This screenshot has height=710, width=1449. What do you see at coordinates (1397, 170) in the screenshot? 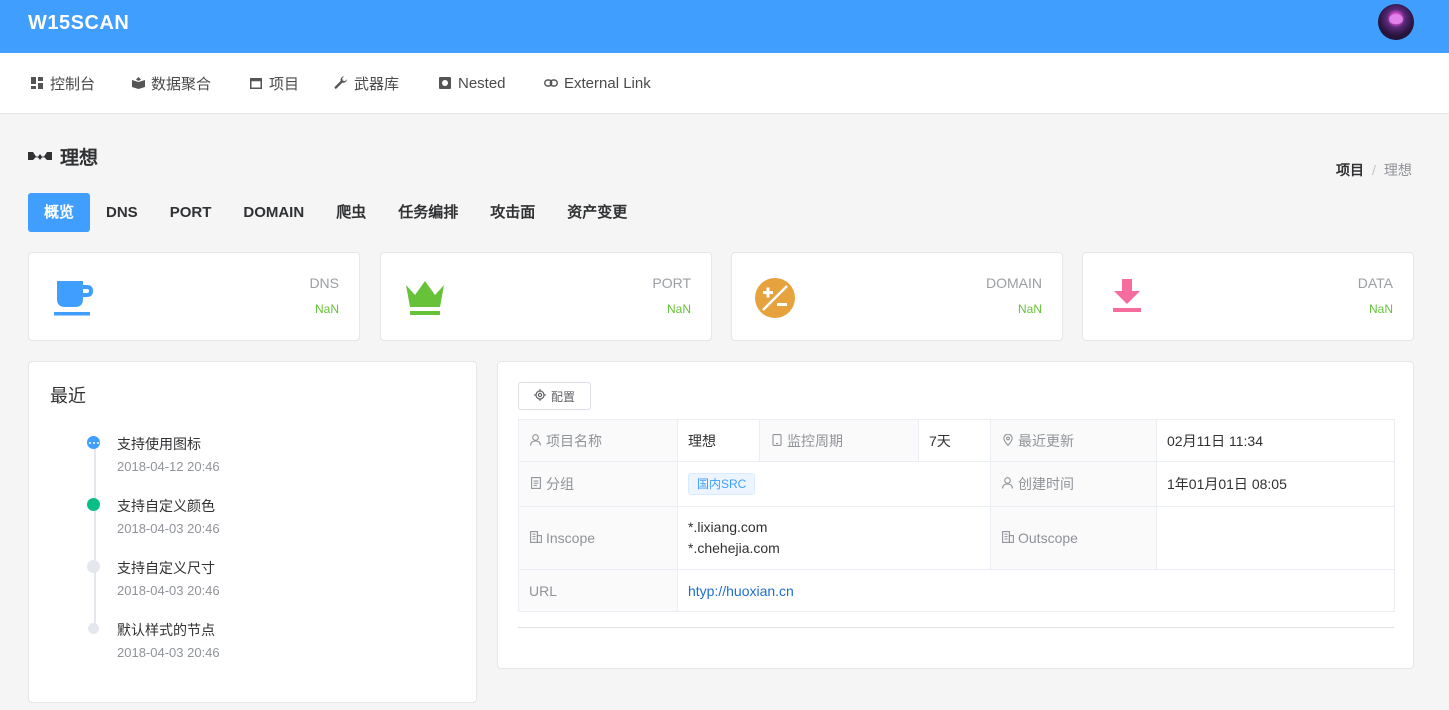
I see `breadcrumb-current: 理想` at bounding box center [1397, 170].